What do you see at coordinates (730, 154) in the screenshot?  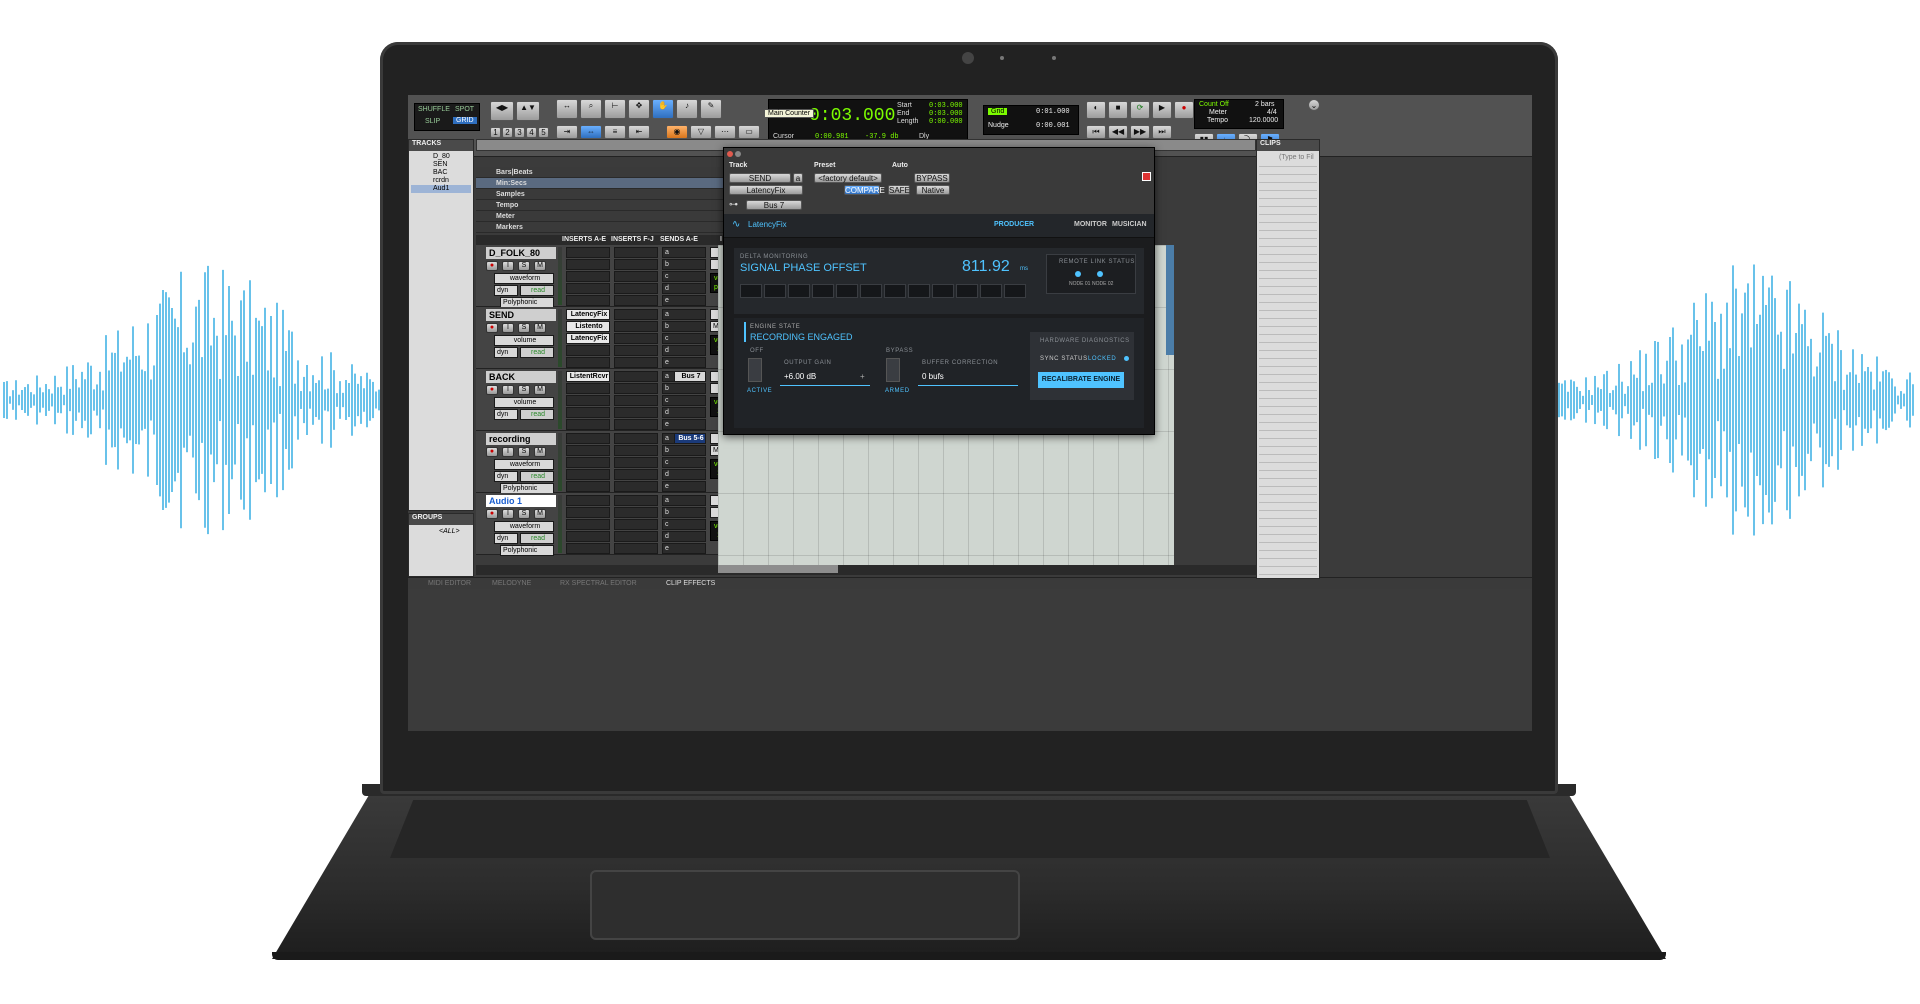 I see `close-window-icon` at bounding box center [730, 154].